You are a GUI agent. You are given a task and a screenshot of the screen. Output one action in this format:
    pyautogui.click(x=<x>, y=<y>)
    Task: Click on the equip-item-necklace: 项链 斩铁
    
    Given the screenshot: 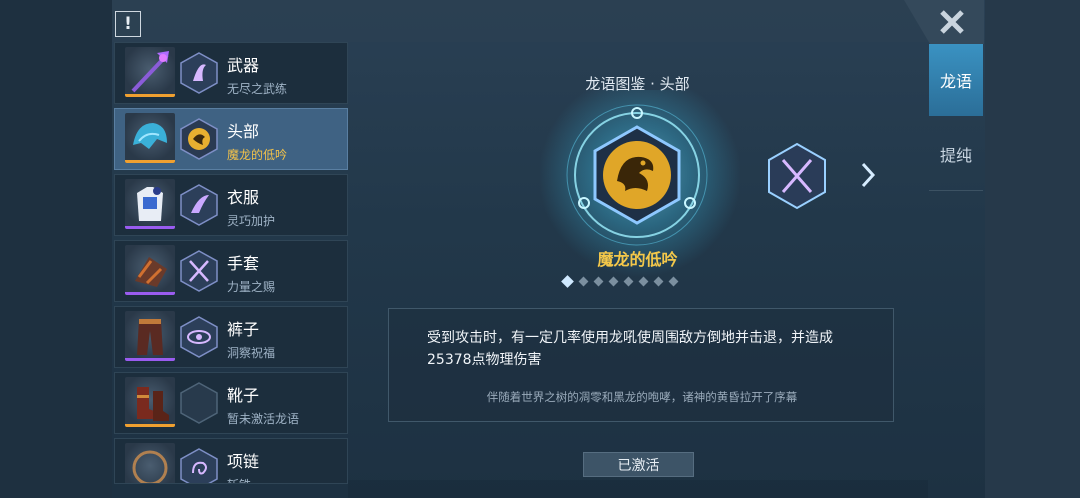 What is the action you would take?
    pyautogui.click(x=231, y=461)
    